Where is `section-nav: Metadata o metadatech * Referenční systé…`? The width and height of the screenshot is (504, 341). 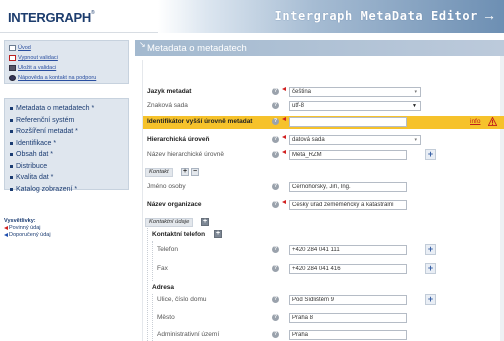 section-nav: Metadata o metadatech * Referenční systé… is located at coordinates (66, 145).